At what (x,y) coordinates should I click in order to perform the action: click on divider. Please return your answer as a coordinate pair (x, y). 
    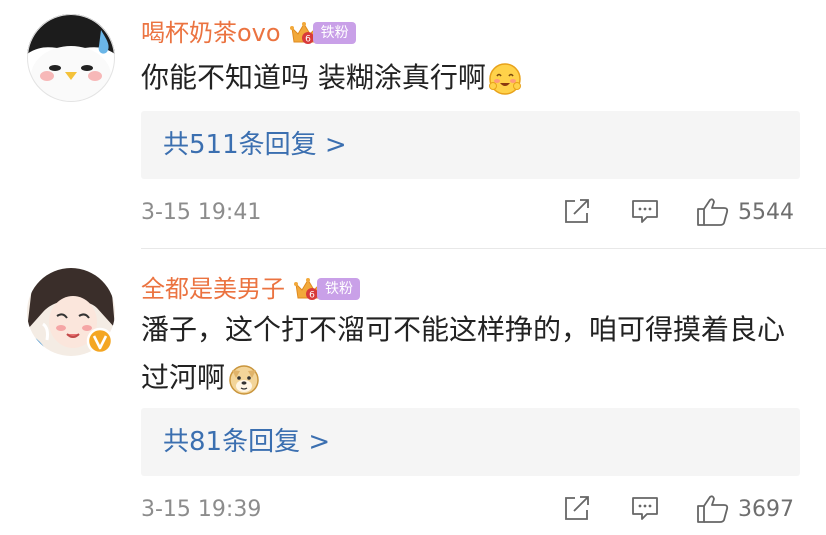
    Looking at the image, I should click on (483, 248).